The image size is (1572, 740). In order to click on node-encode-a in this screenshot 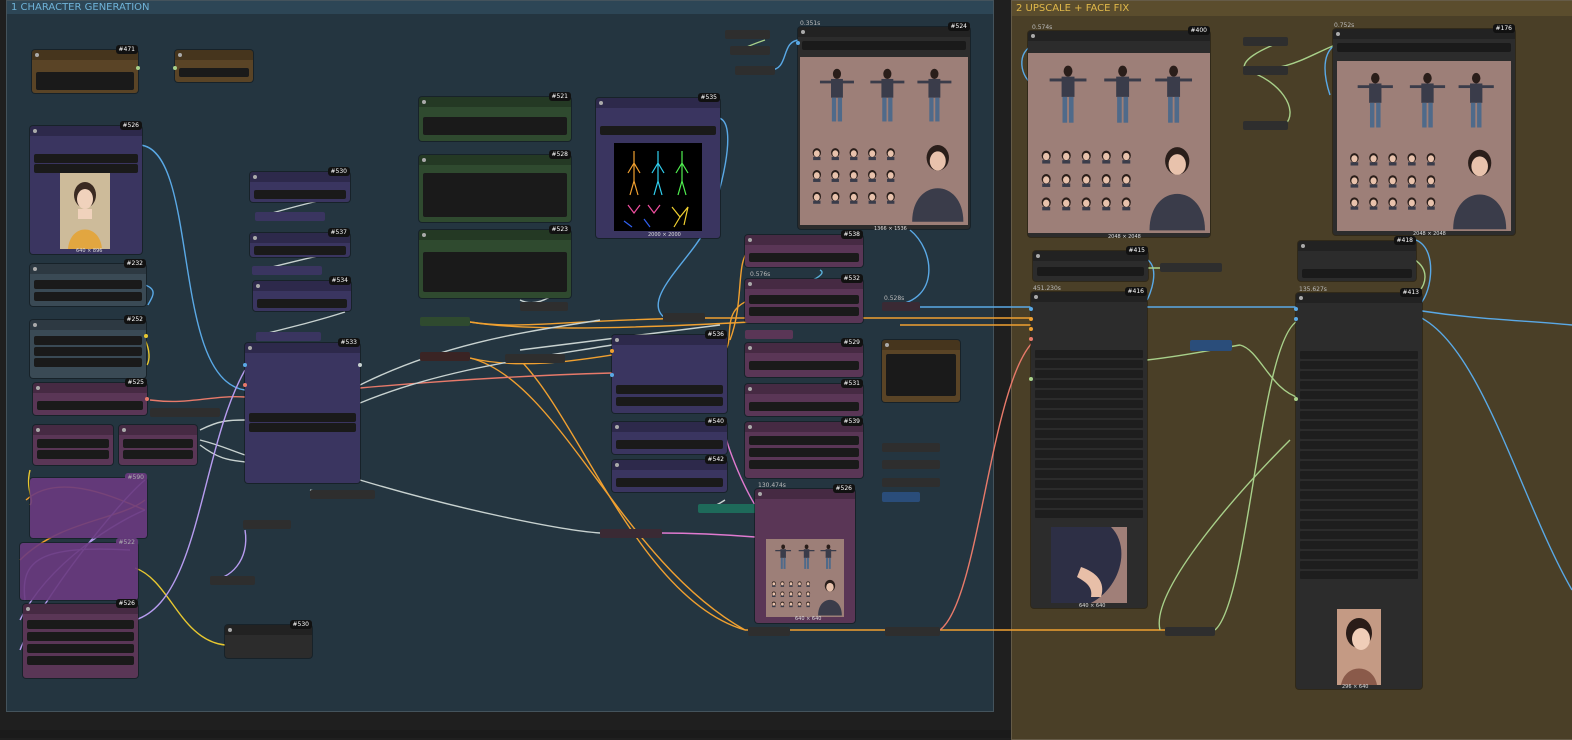, I will do `click(73, 445)`.